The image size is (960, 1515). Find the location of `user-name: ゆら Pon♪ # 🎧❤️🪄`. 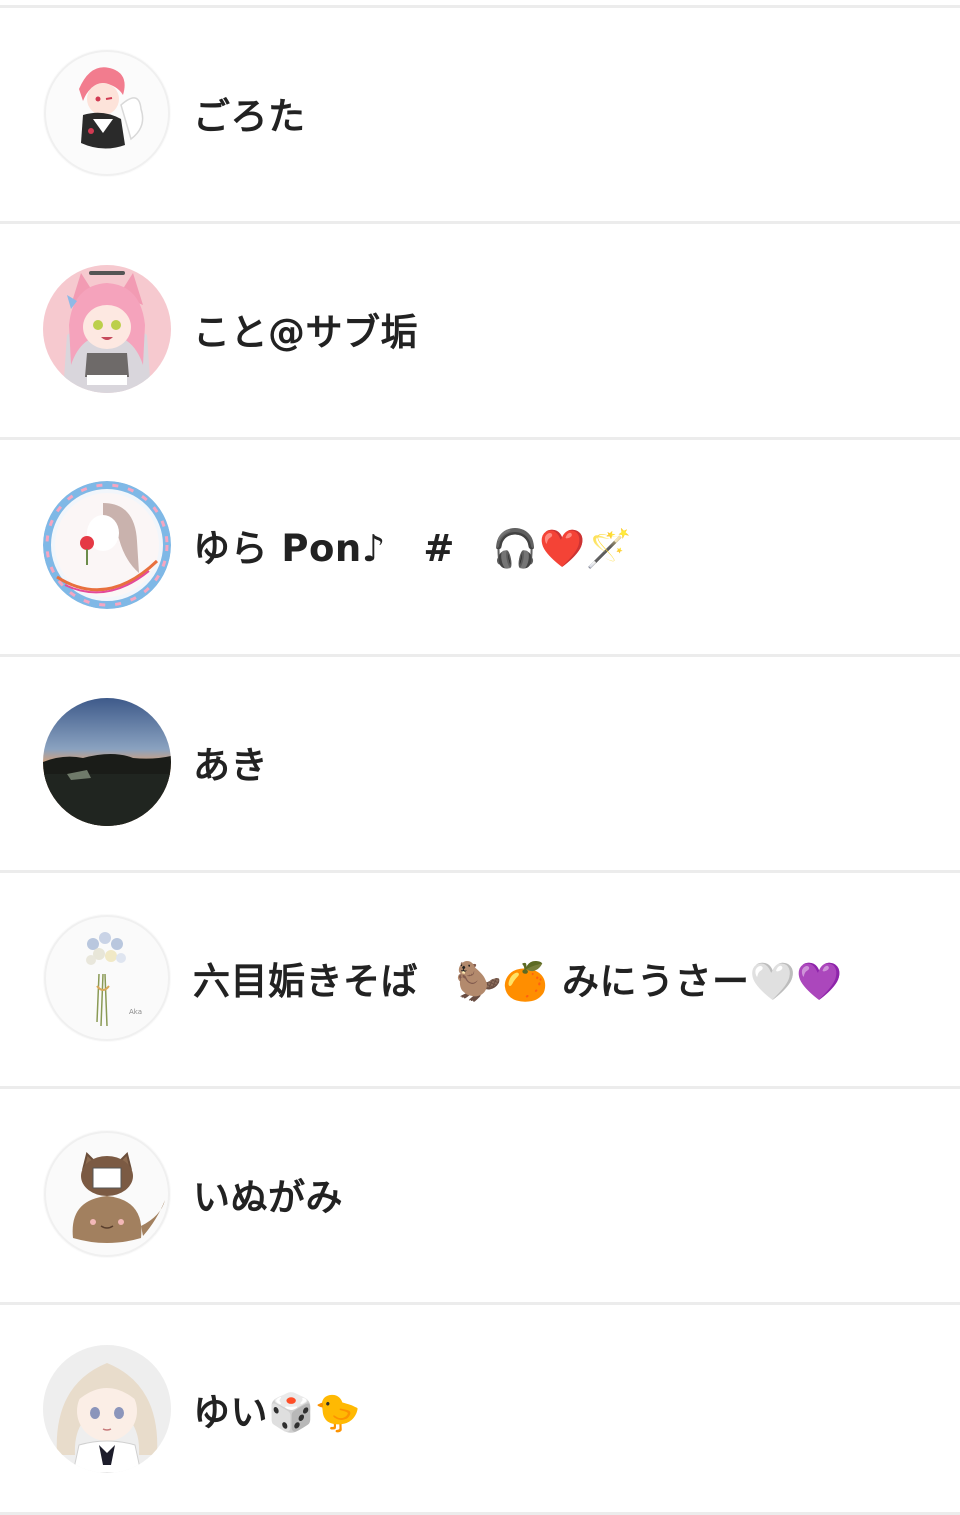

user-name: ゆら Pon♪ # 🎧❤️🪄 is located at coordinates (413, 548).